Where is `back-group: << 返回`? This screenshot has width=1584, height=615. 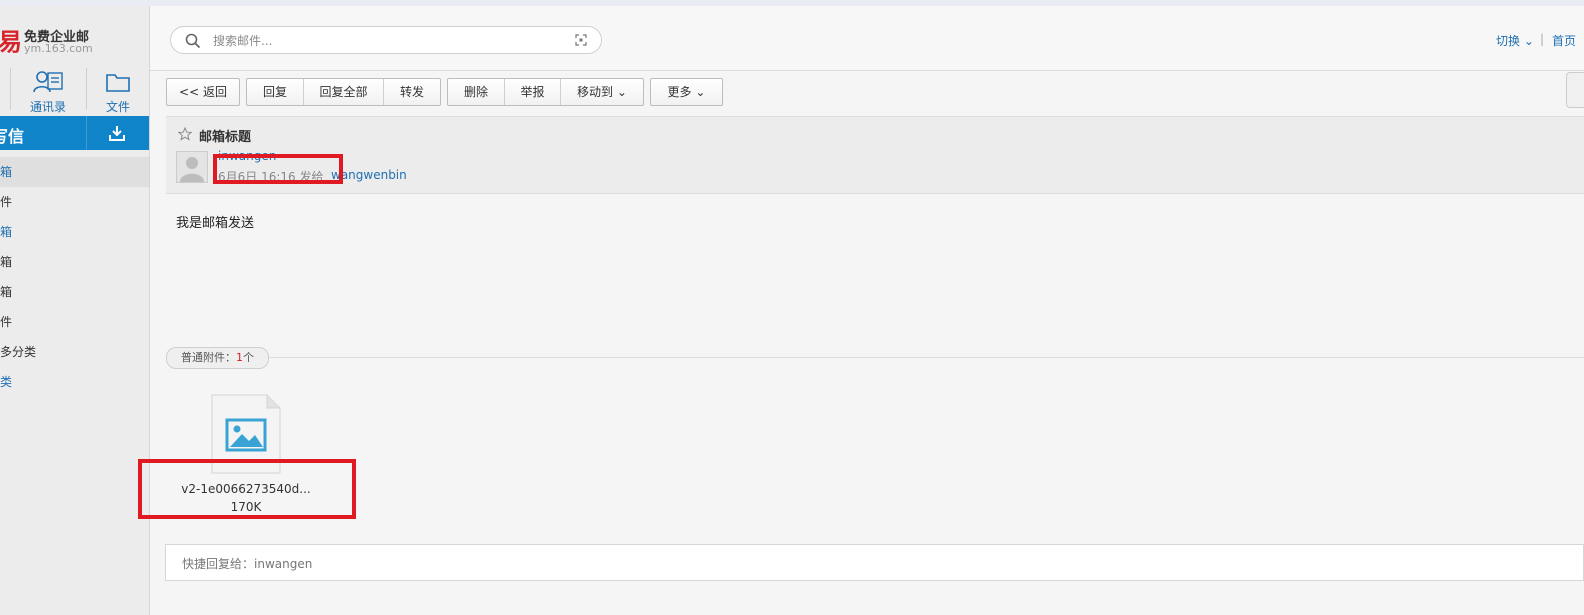 back-group: << 返回 is located at coordinates (203, 92).